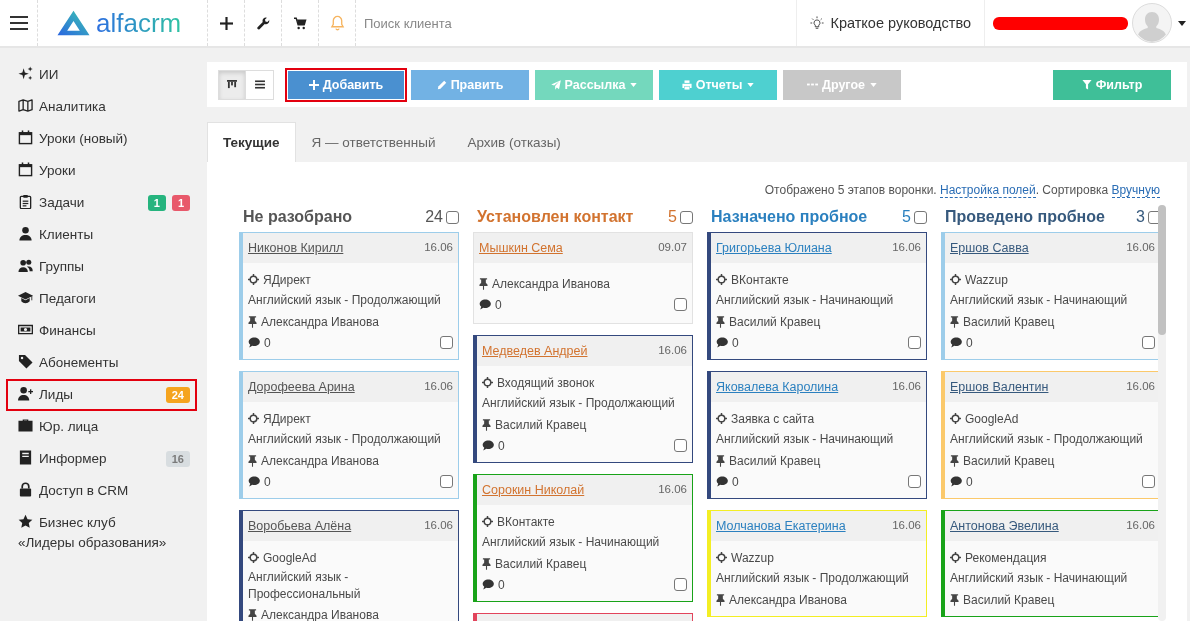 Image resolution: width=1190 pixels, height=621 pixels. I want to click on tab: Я — ответственный, so click(373, 142).